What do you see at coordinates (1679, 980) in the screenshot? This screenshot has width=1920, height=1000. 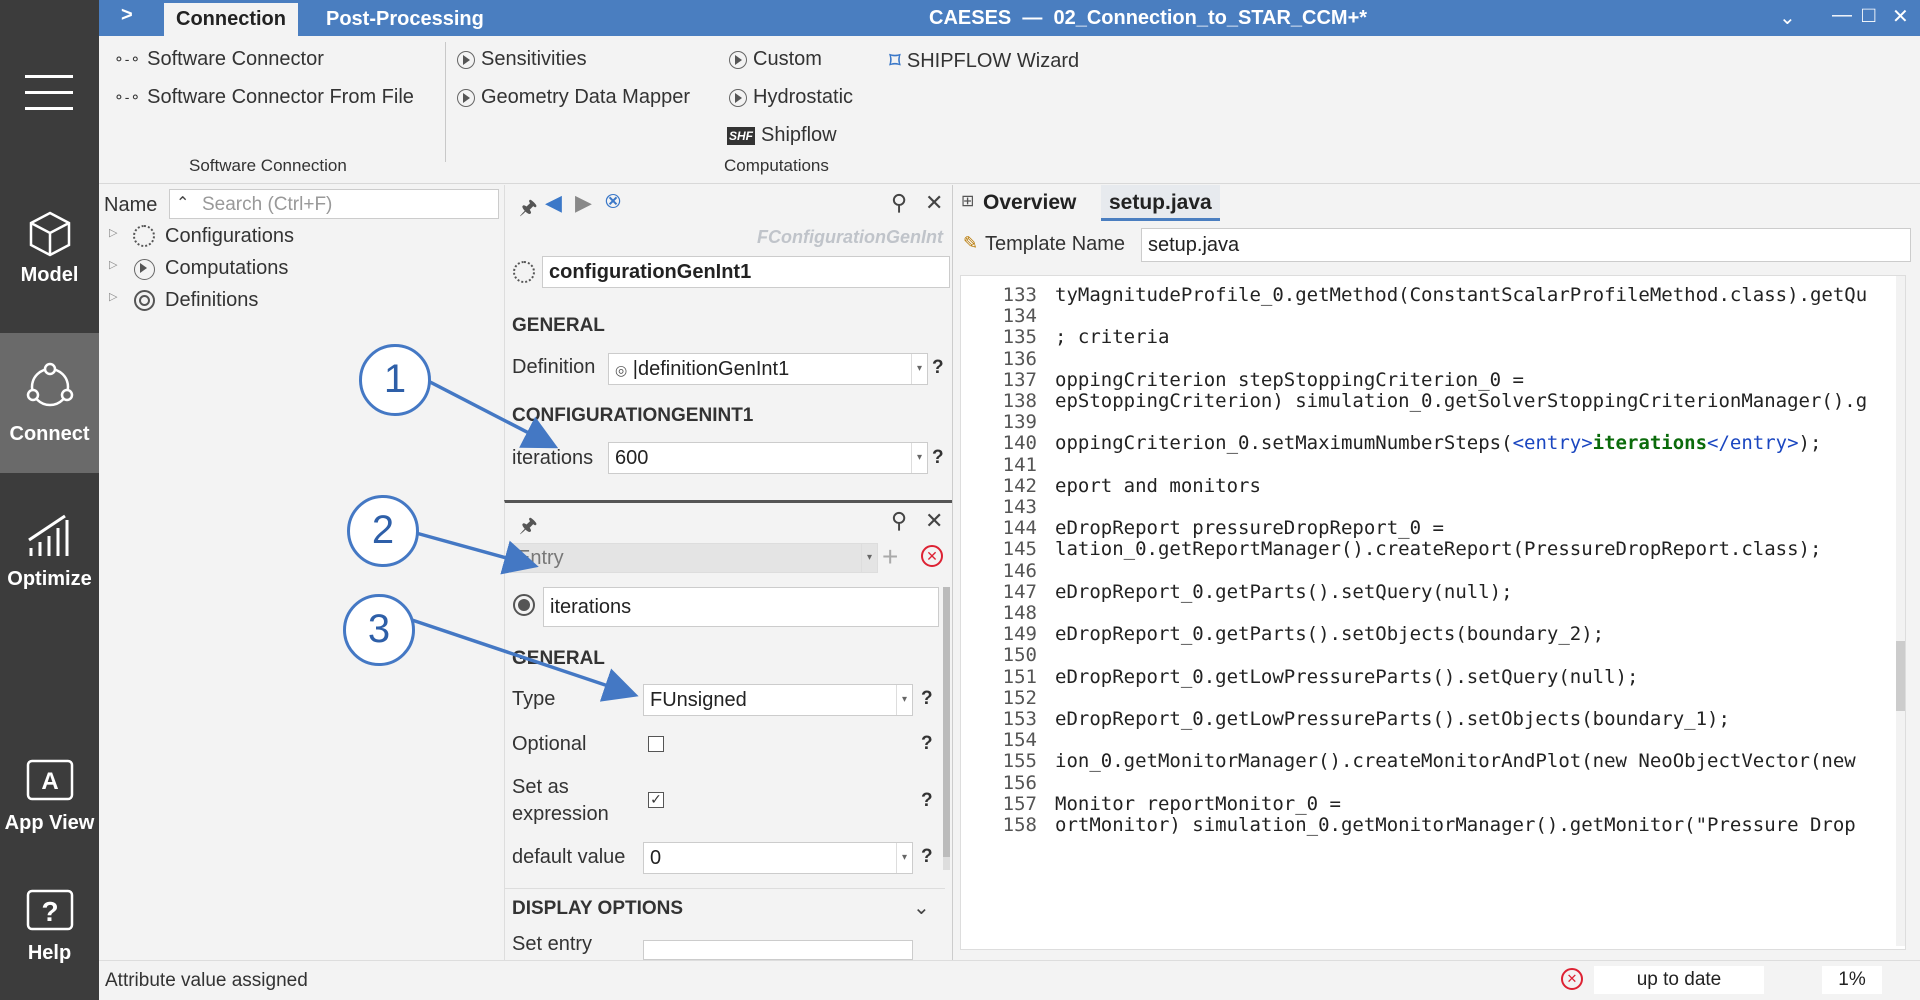 I see `update-state: up to date` at bounding box center [1679, 980].